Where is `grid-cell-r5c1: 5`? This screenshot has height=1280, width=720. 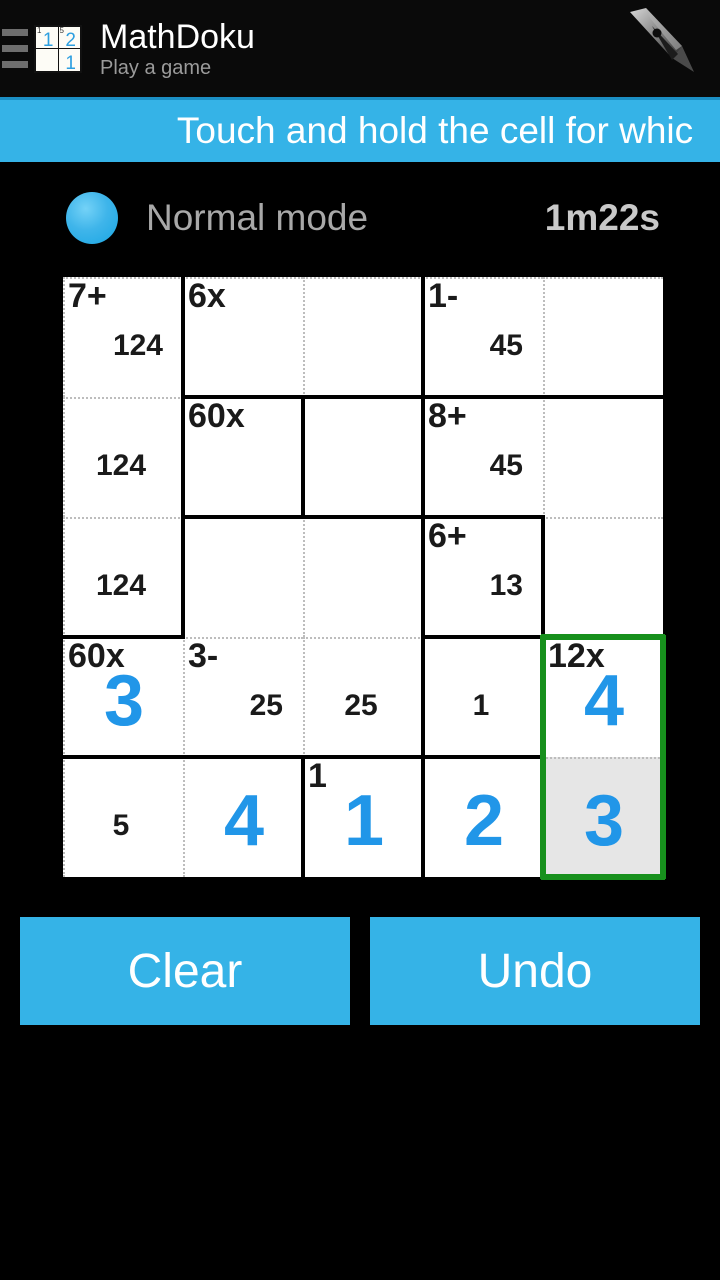 grid-cell-r5c1: 5 is located at coordinates (123, 817).